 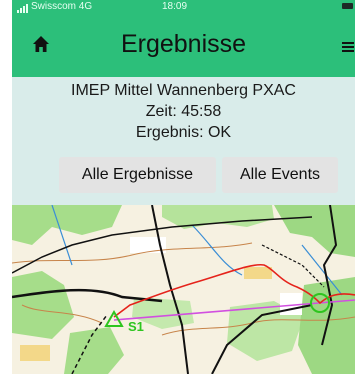 I want to click on page-title: Ergebnisse, so click(x=183, y=44).